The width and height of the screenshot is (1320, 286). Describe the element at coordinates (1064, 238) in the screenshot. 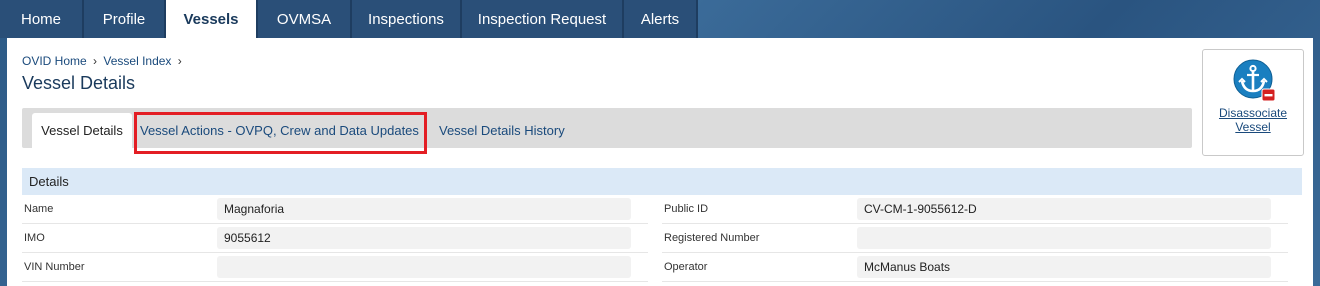

I see `registered-number-value` at that location.